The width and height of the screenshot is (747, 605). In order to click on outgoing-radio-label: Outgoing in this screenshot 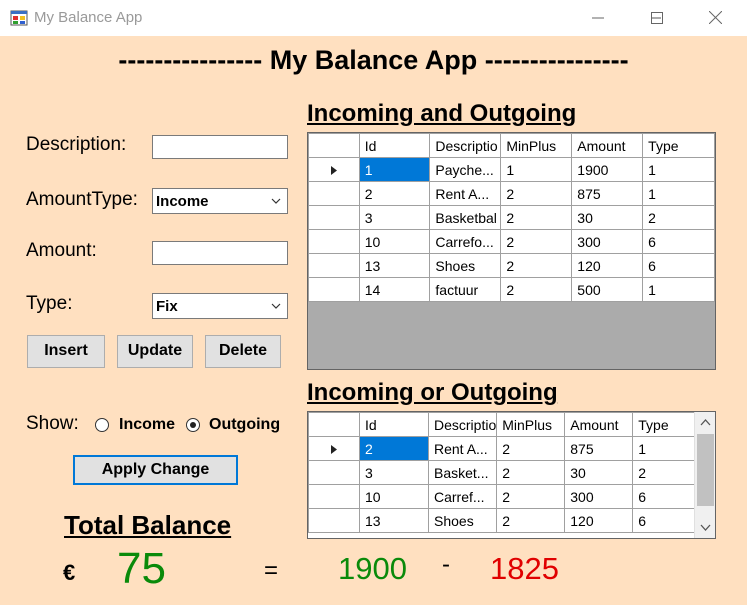, I will do `click(244, 425)`.